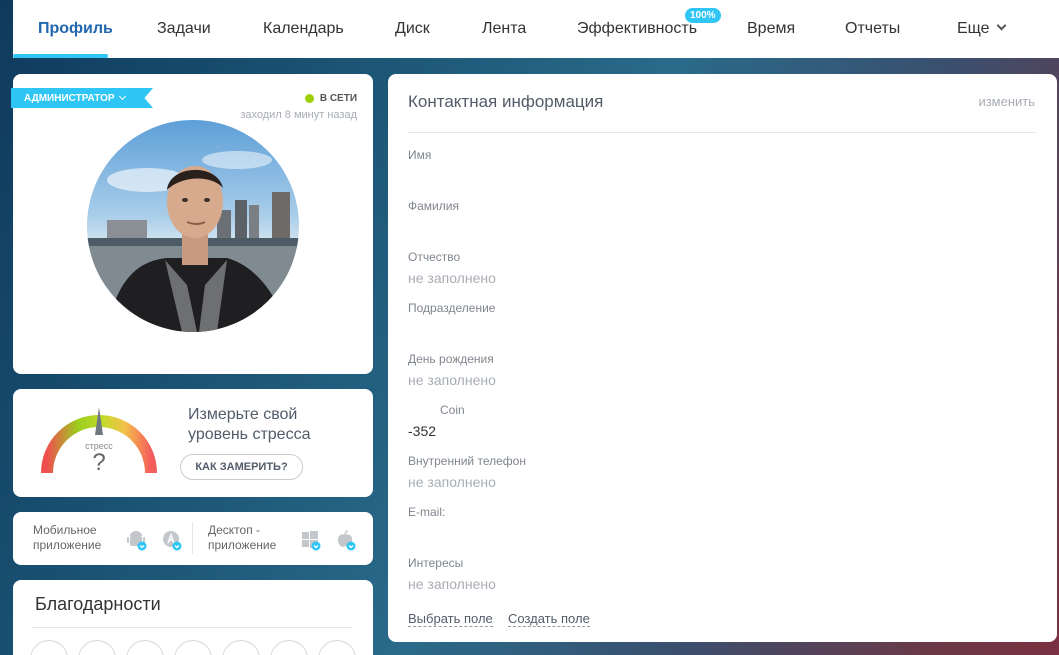  I want to click on gift-icon, so click(97, 647).